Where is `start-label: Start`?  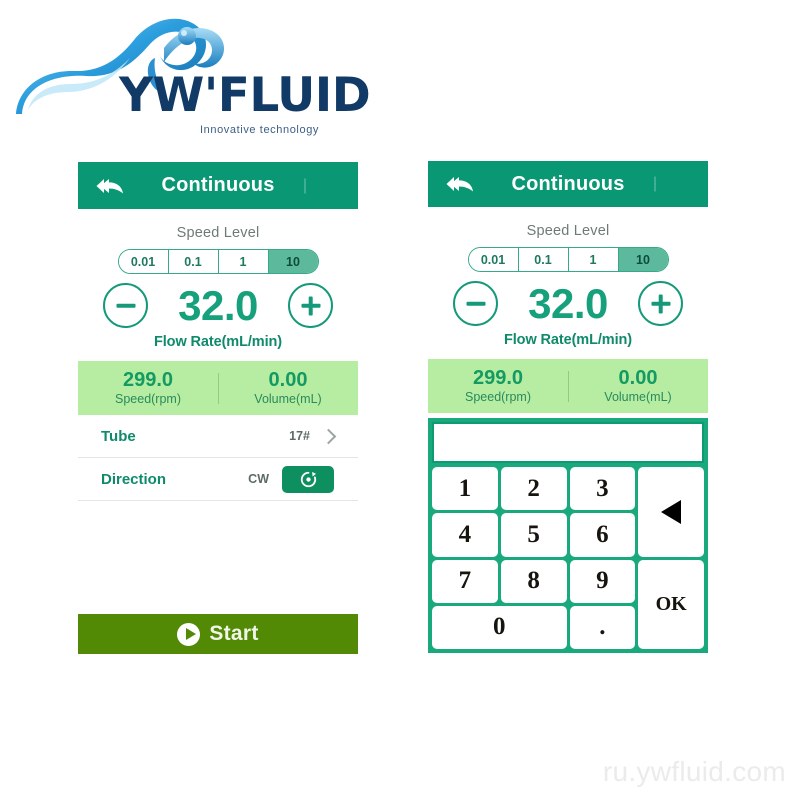 start-label: Start is located at coordinates (234, 633).